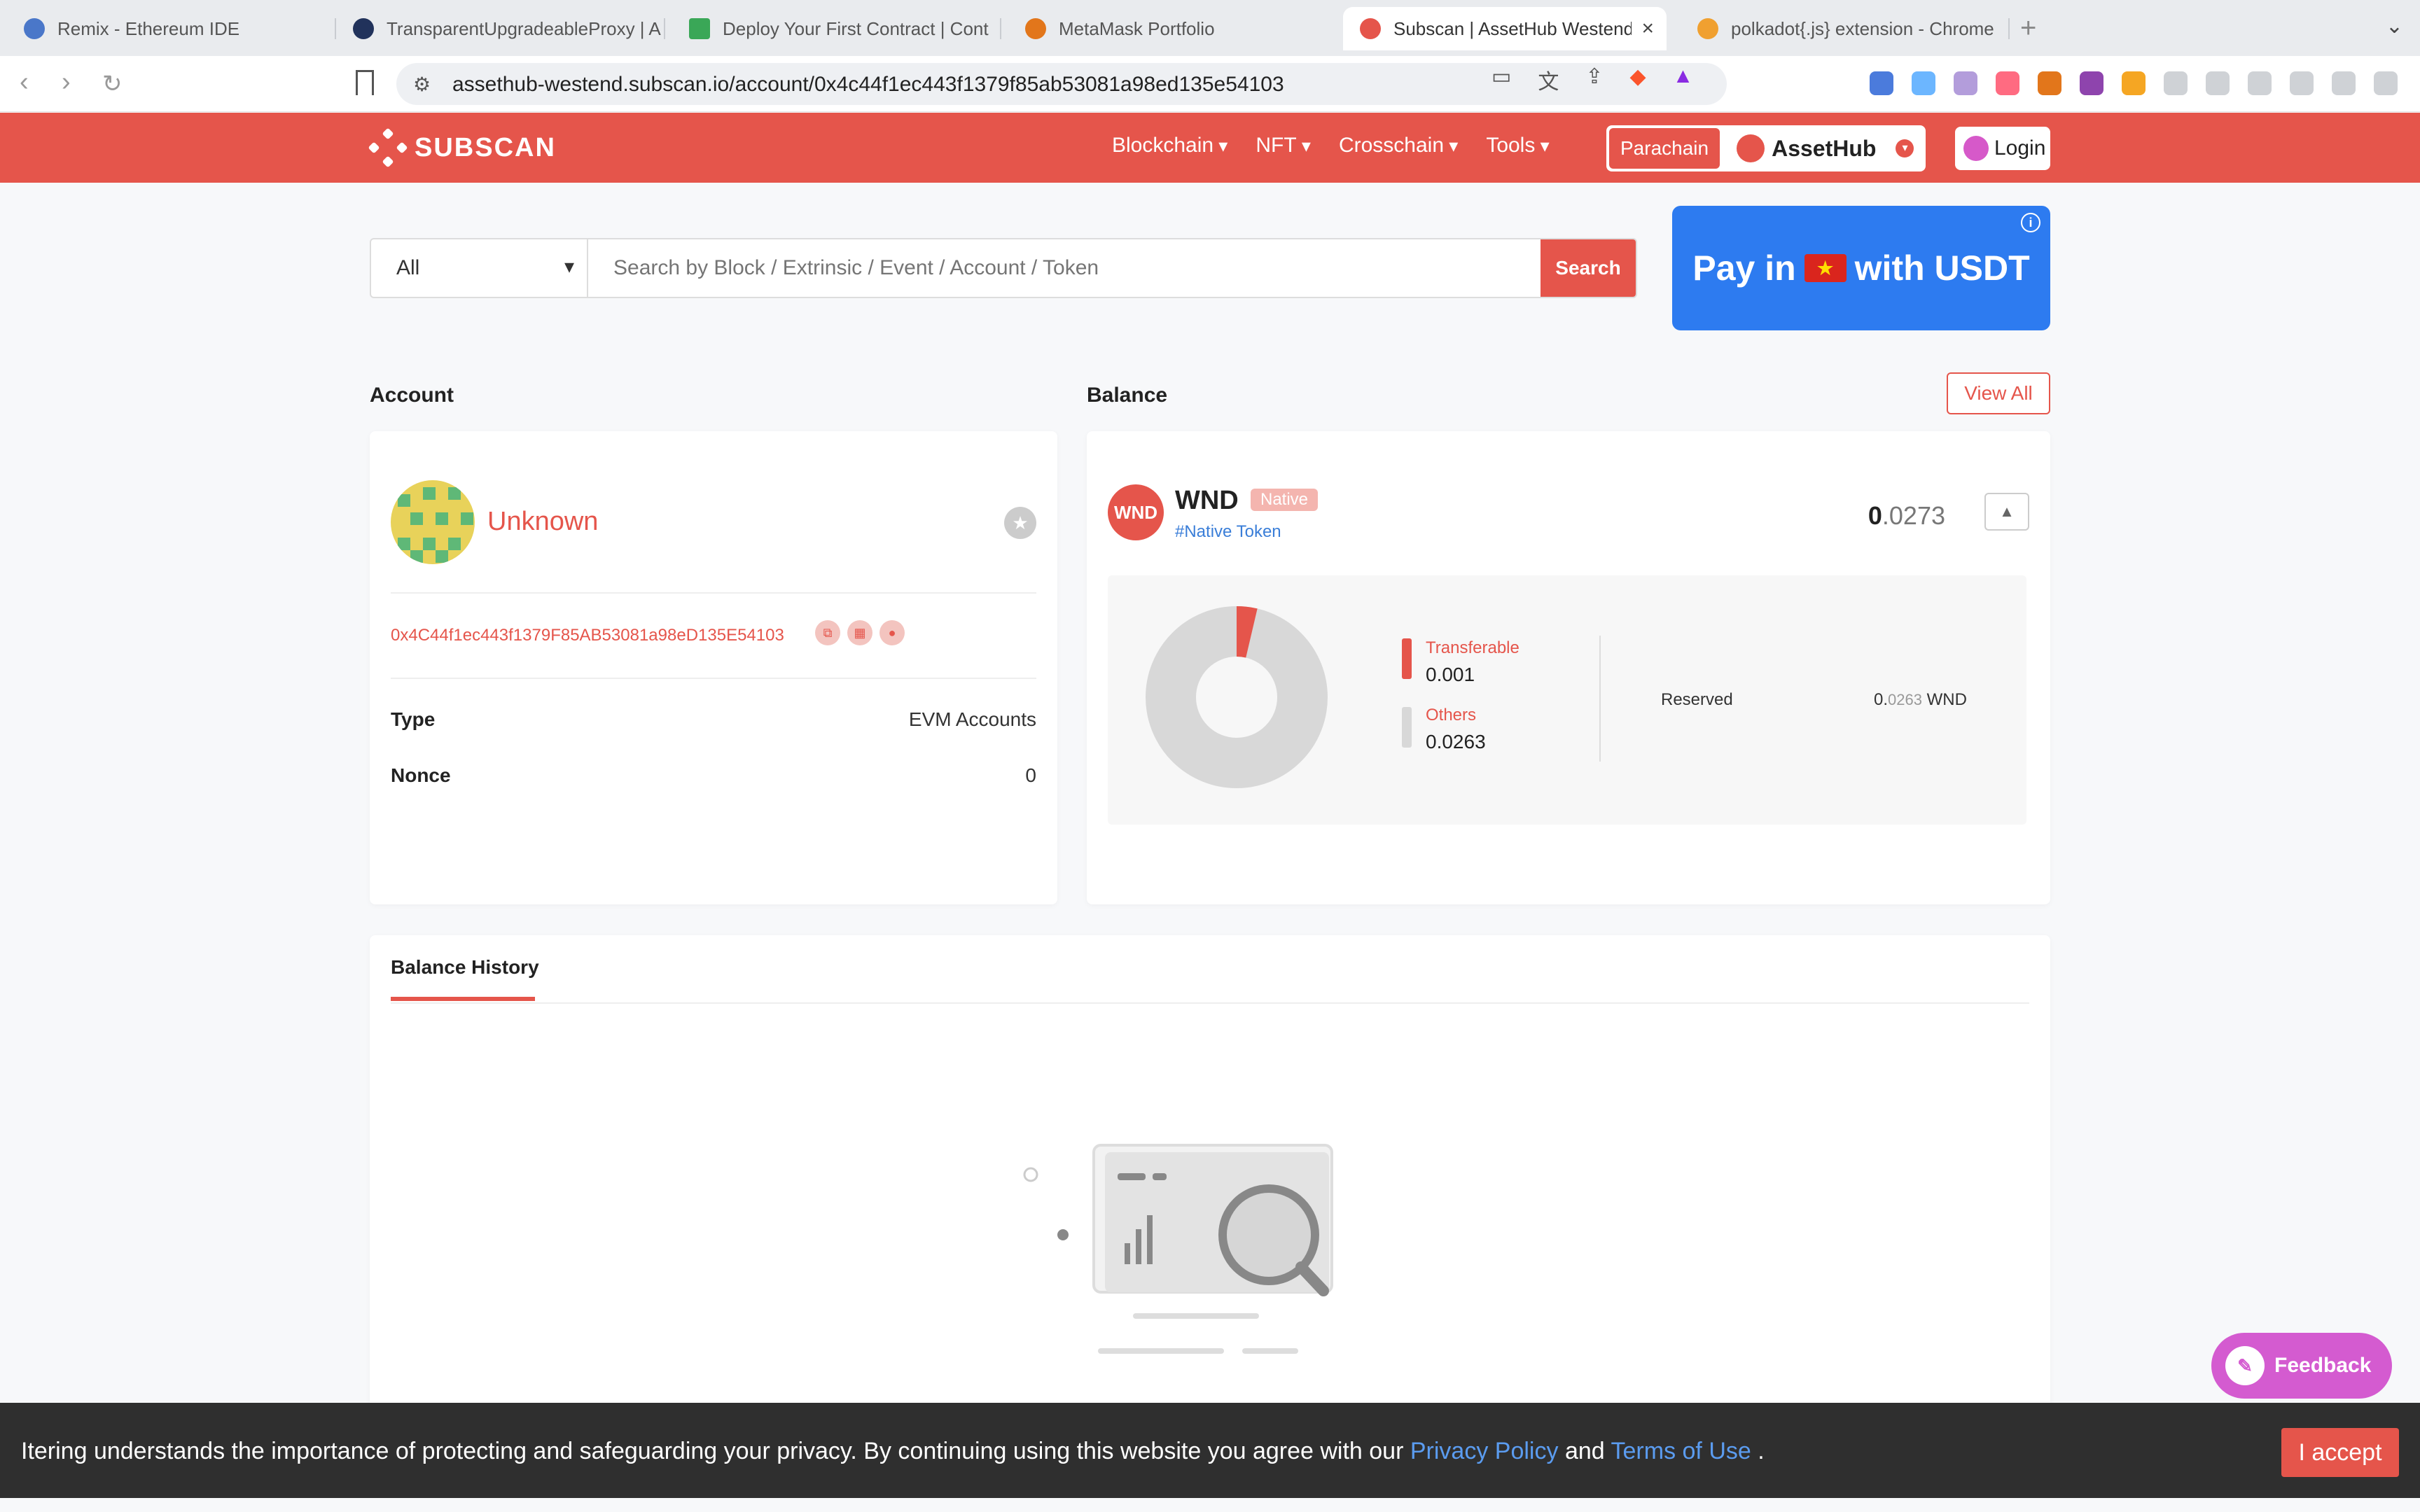  What do you see at coordinates (2020, 148) in the screenshot?
I see `login-label: Login` at bounding box center [2020, 148].